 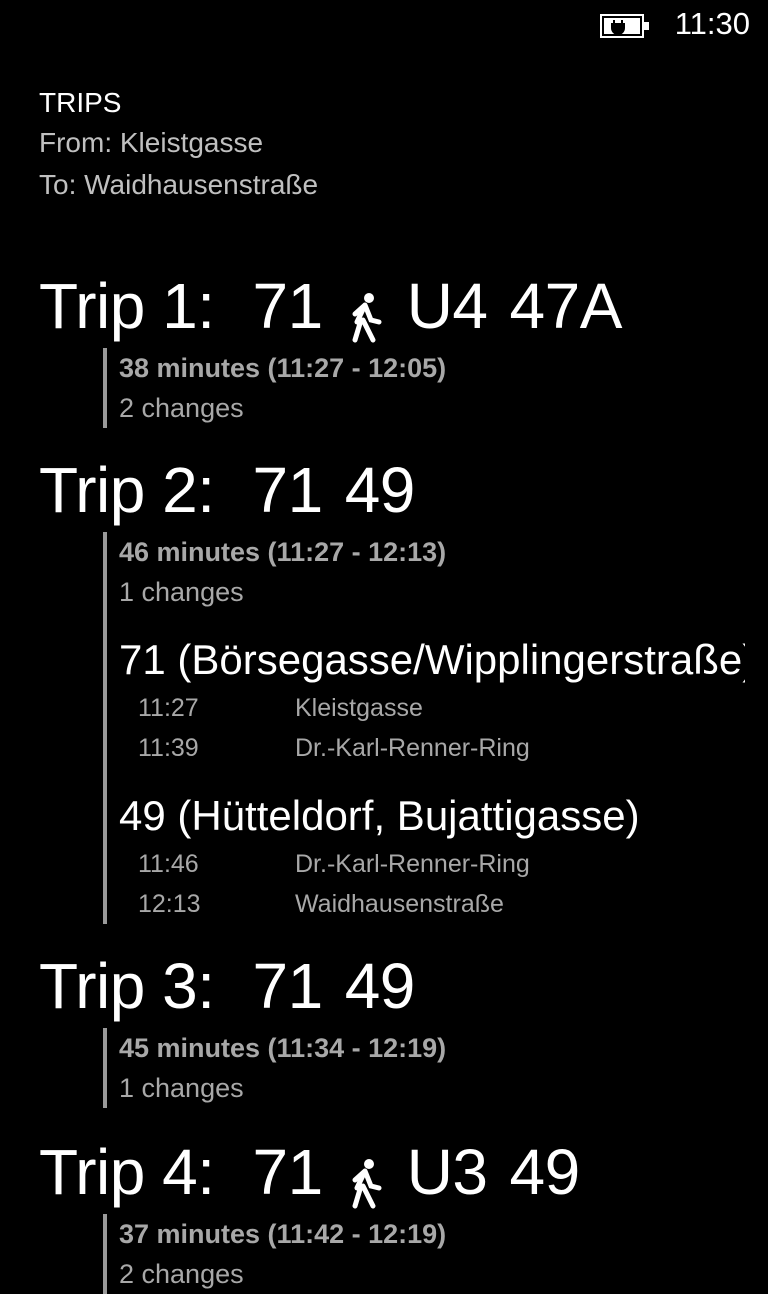 What do you see at coordinates (379, 815) in the screenshot?
I see `leg-title: 49 (Hütteldorf, Bujattigasse)` at bounding box center [379, 815].